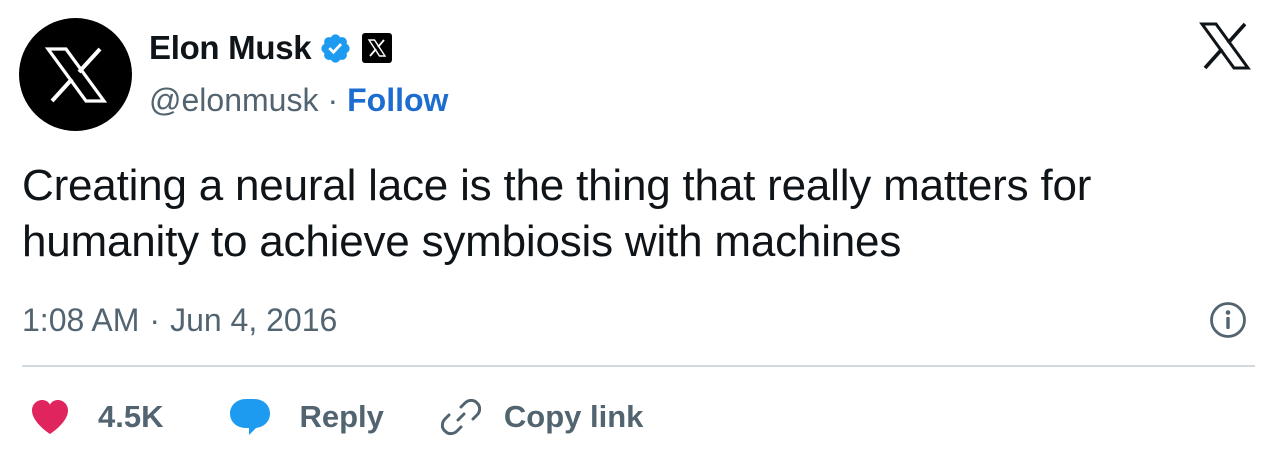 The image size is (1282, 455). What do you see at coordinates (50, 417) in the screenshot?
I see `heart-icon` at bounding box center [50, 417].